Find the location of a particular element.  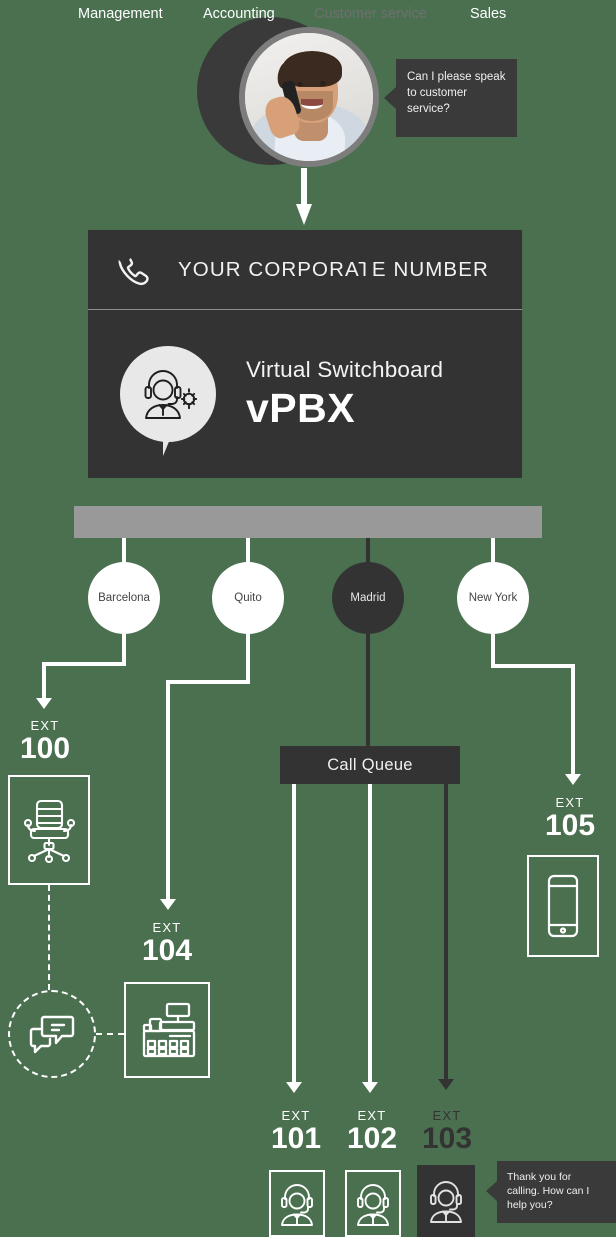

ext-103-label: EXT 103 is located at coordinates (447, 1131).